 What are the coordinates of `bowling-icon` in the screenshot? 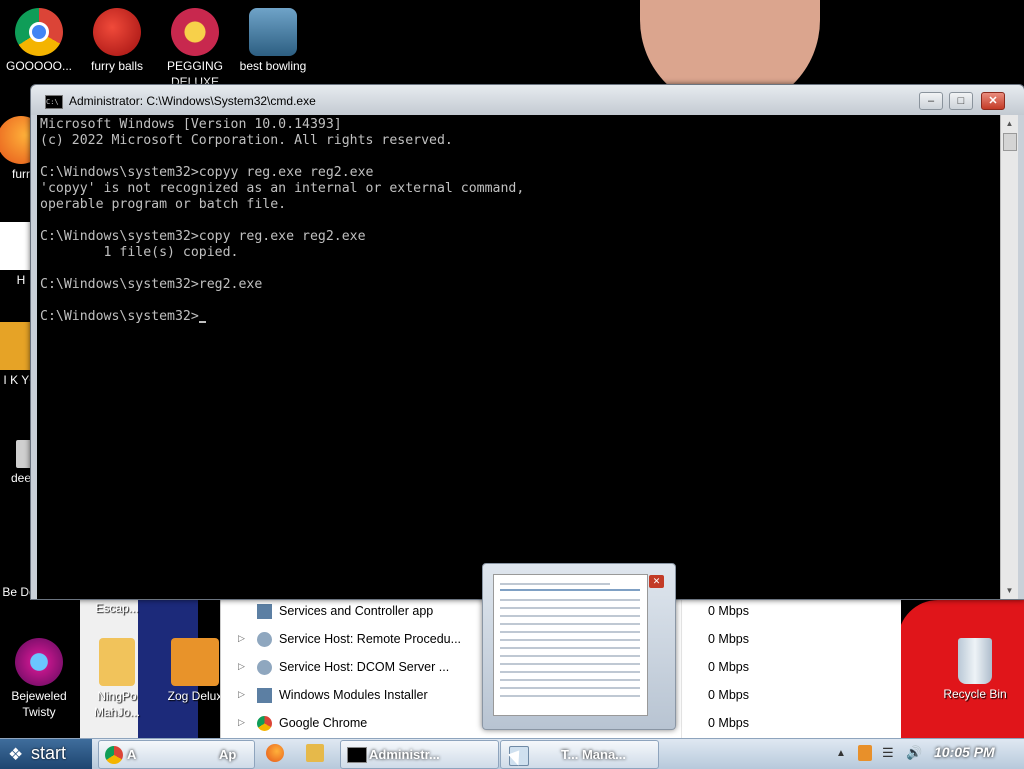 It's located at (273, 32).